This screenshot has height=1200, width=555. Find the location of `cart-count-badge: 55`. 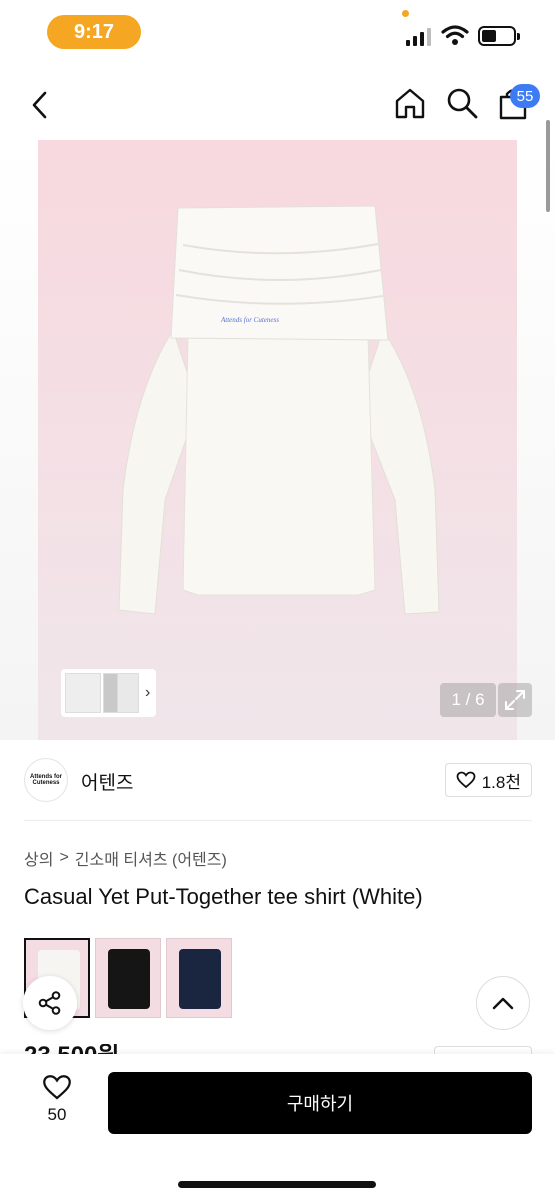

cart-count-badge: 55 is located at coordinates (525, 96).